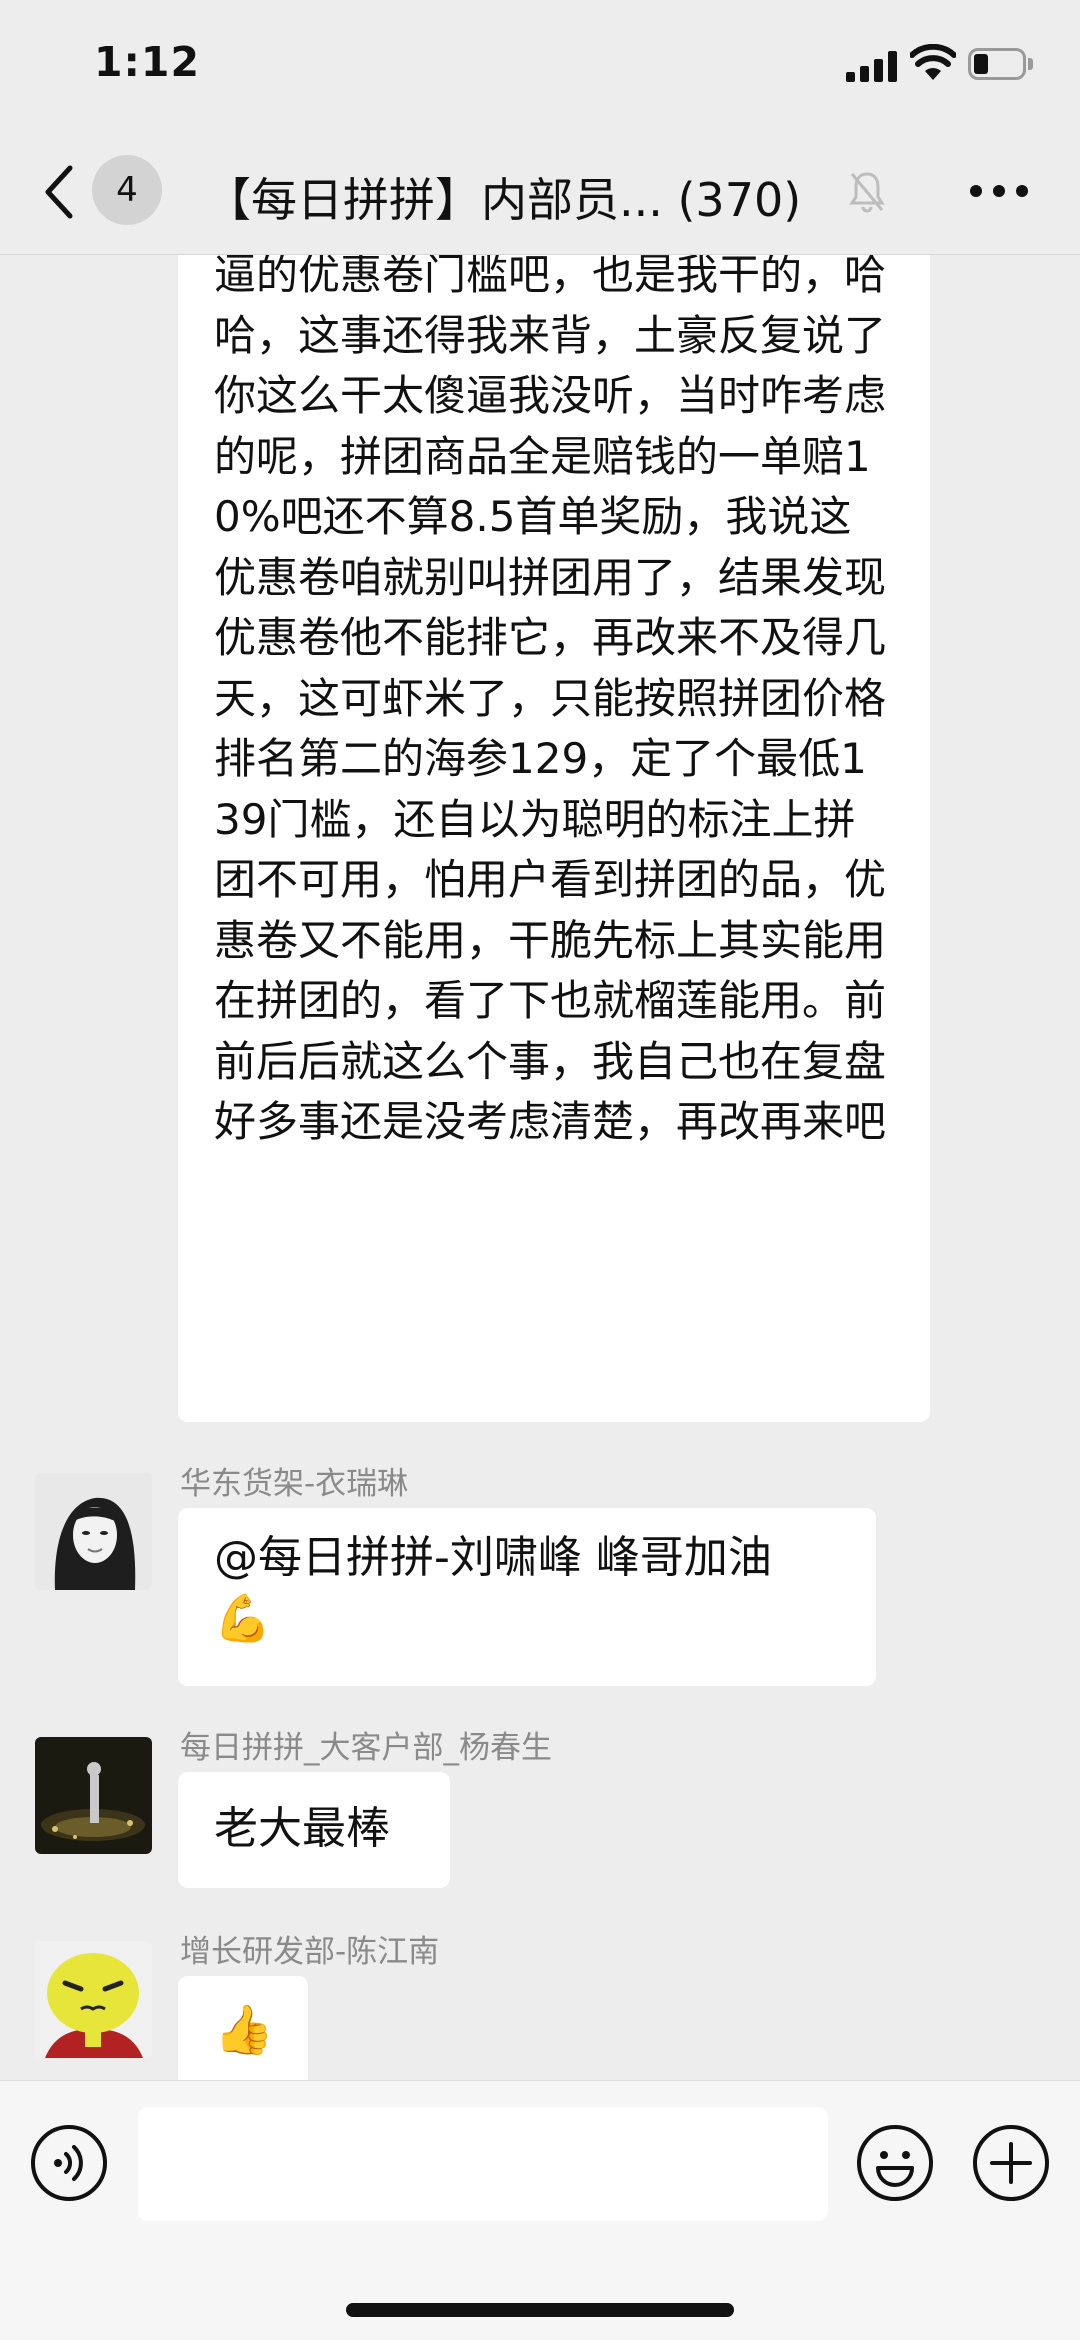 The width and height of the screenshot is (1080, 2340). Describe the element at coordinates (69, 2163) in the screenshot. I see `voice-icon` at that location.